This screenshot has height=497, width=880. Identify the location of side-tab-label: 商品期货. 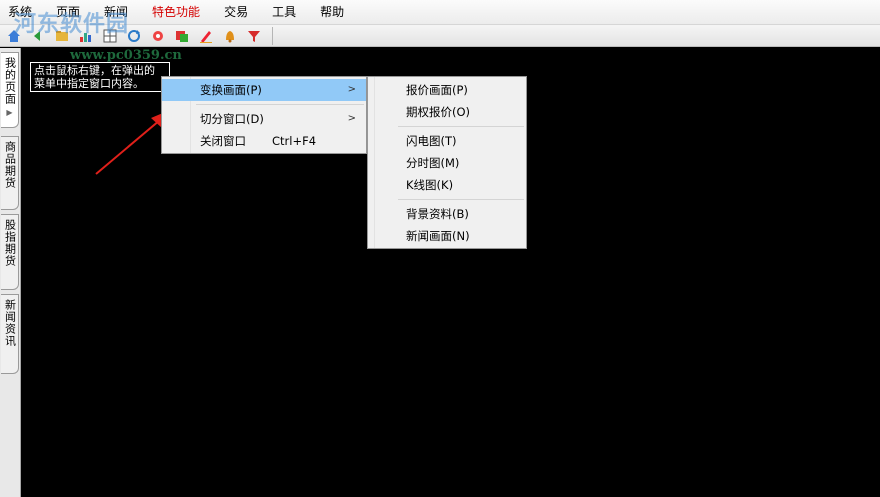
(10, 165).